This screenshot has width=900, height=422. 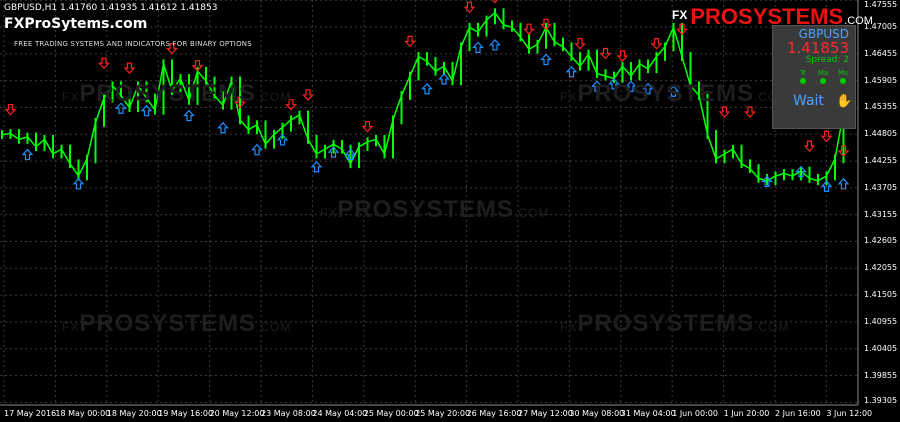 I want to click on panel-spread: Spread: 2, so click(x=827, y=60).